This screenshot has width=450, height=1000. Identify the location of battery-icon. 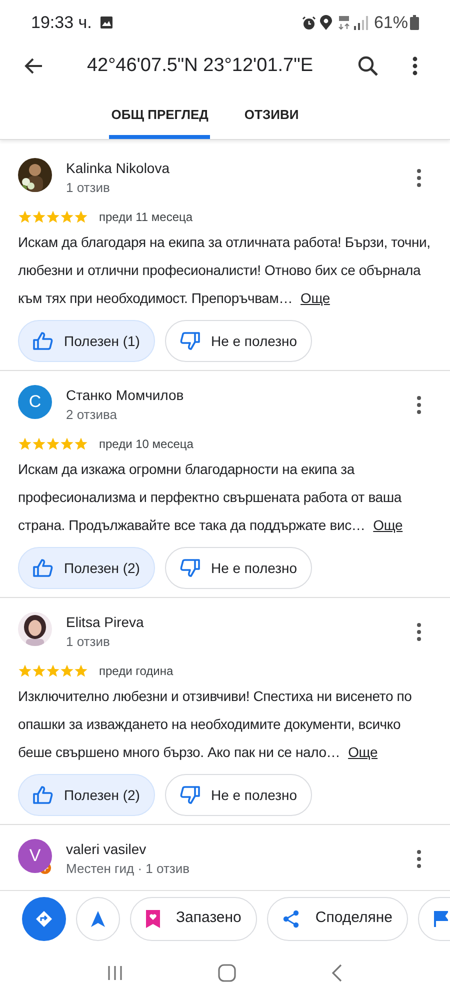
(414, 22).